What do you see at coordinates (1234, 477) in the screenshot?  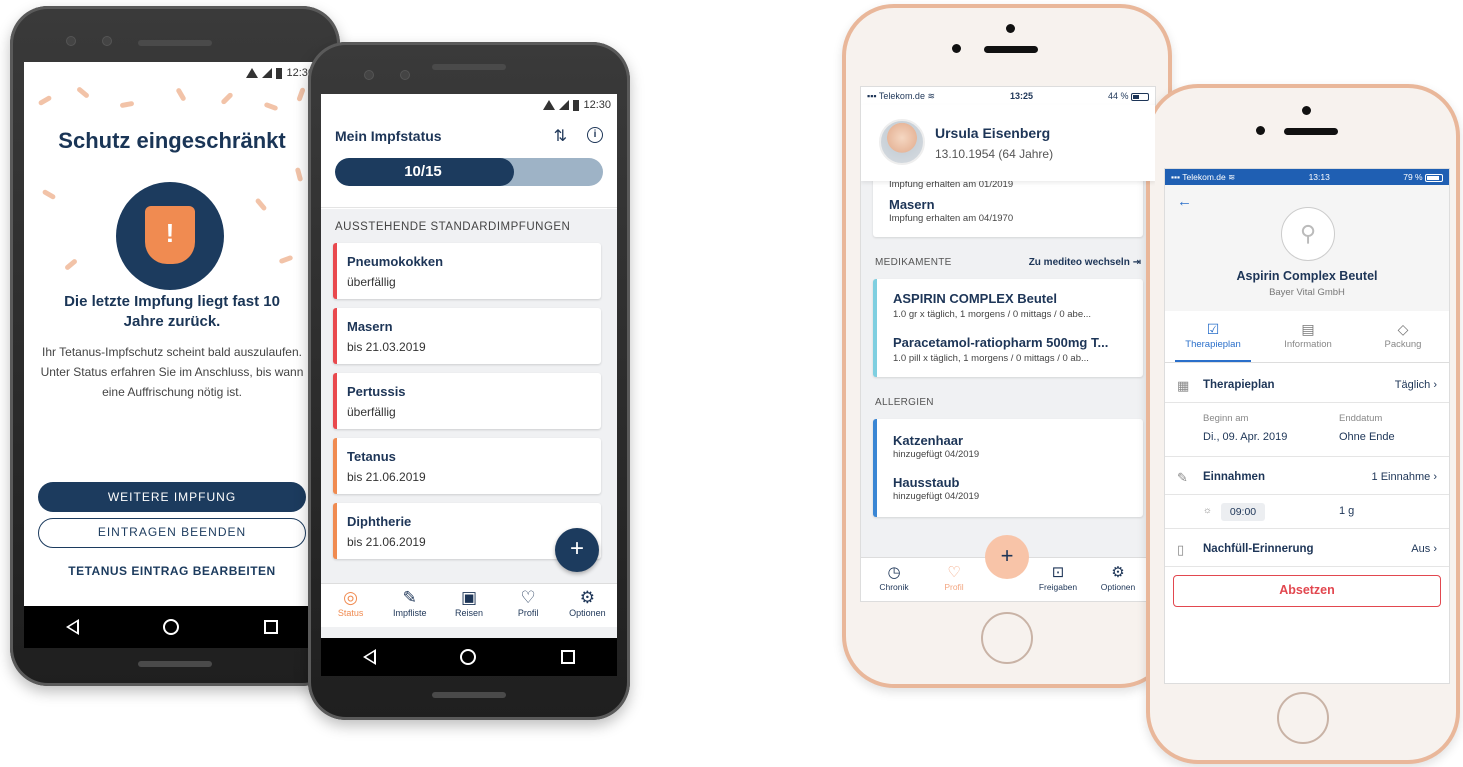 I see `intake-label: Einnahmen` at bounding box center [1234, 477].